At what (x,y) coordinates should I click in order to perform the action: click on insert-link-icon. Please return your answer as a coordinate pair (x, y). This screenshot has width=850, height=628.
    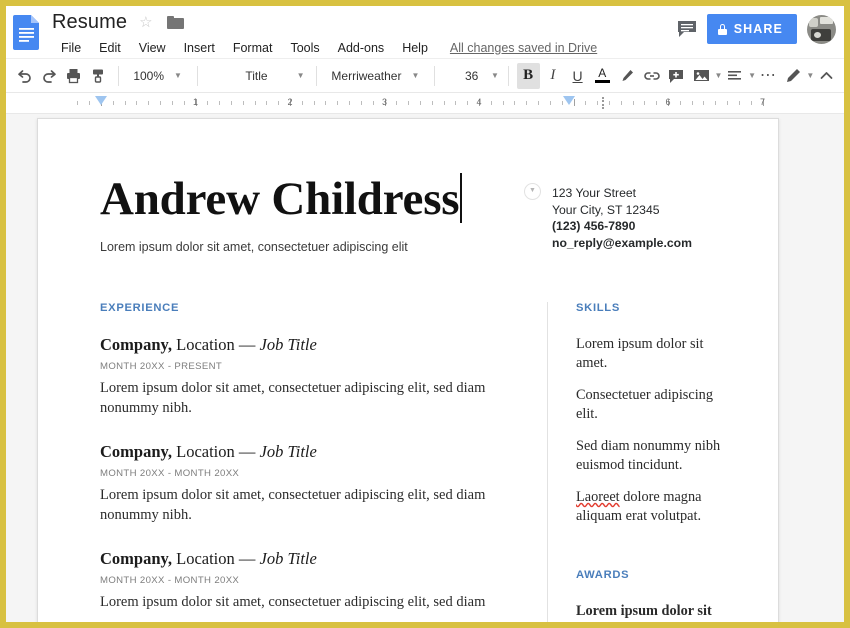
    Looking at the image, I should click on (651, 76).